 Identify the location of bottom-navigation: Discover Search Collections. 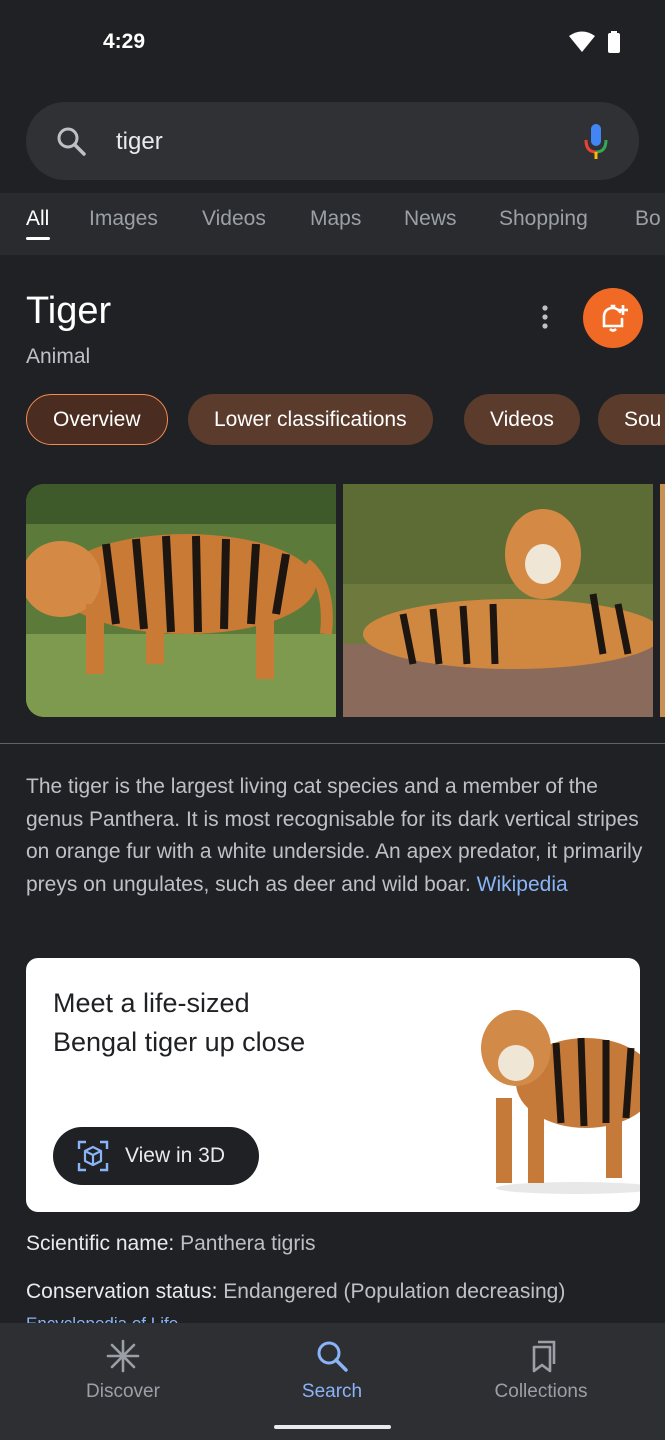
(332, 1381).